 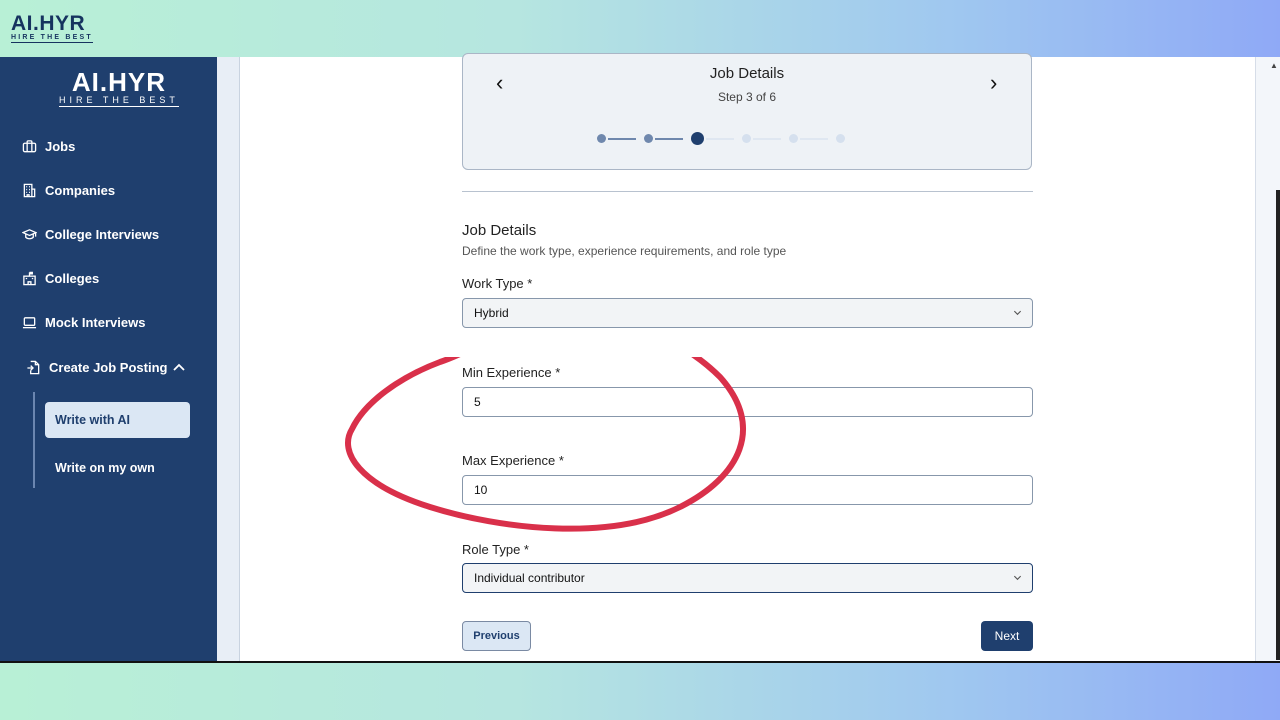 I want to click on role-type-select: Individual contributor, so click(x=747, y=578).